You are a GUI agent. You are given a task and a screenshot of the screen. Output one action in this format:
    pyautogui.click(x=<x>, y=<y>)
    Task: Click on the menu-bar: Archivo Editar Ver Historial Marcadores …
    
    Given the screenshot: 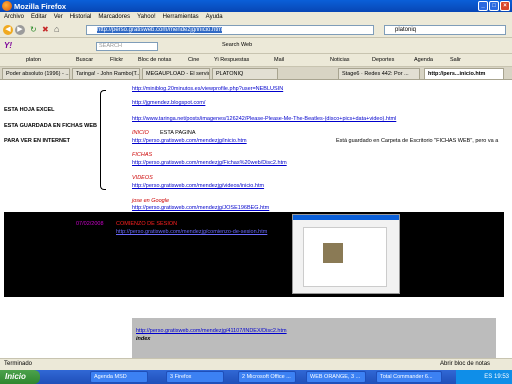 What is the action you would take?
    pyautogui.click(x=256, y=17)
    